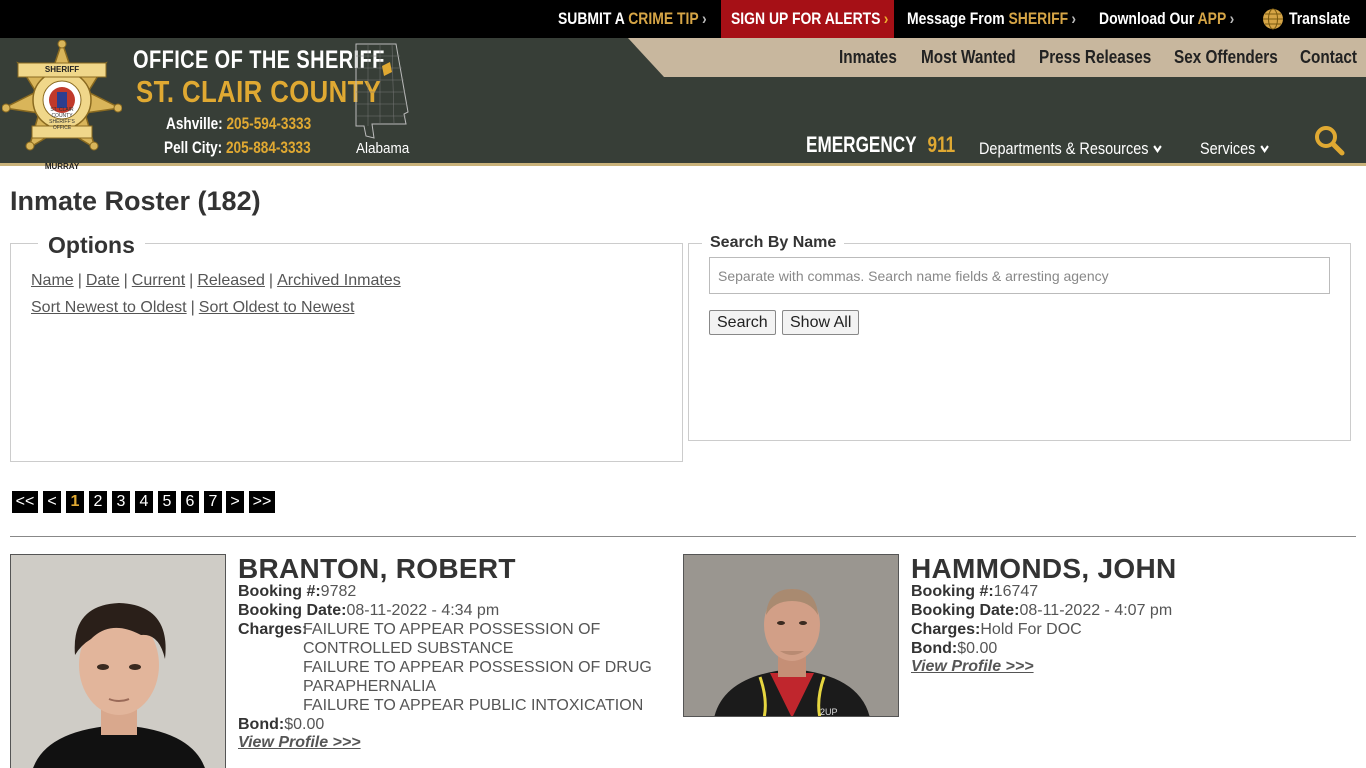 The image size is (1366, 768). What do you see at coordinates (121, 502) in the screenshot?
I see `page-3: 3` at bounding box center [121, 502].